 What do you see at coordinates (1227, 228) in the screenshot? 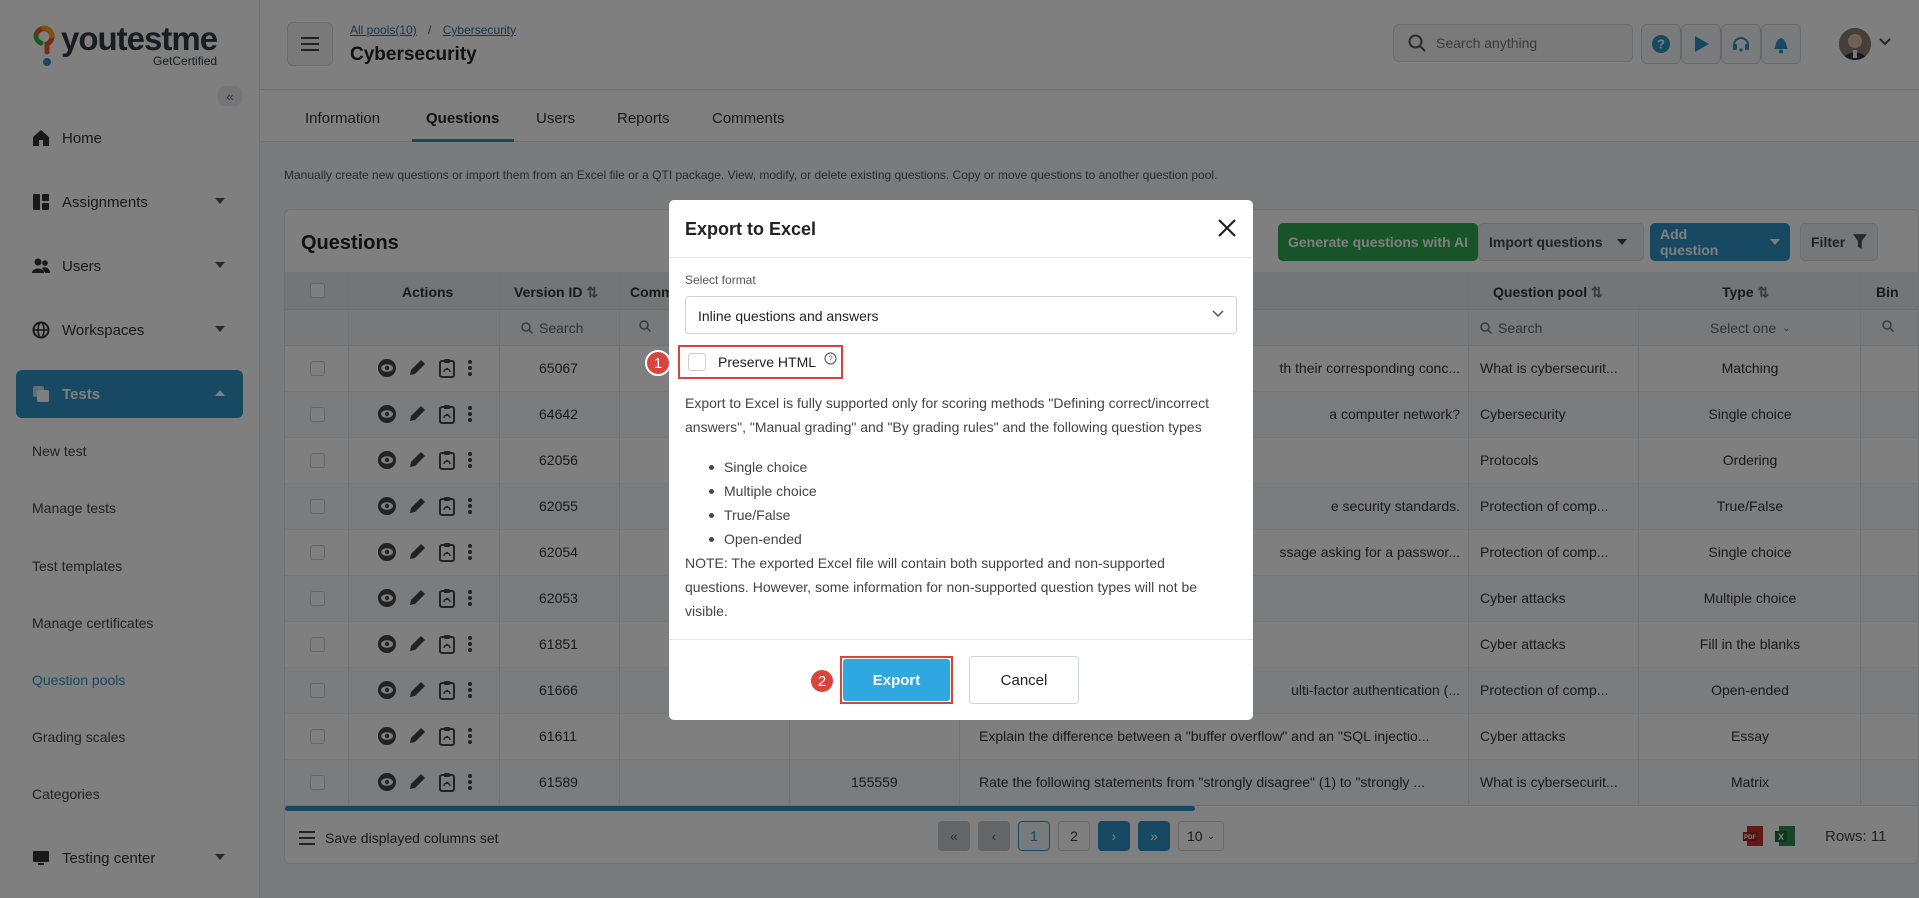
I see `close-icon` at bounding box center [1227, 228].